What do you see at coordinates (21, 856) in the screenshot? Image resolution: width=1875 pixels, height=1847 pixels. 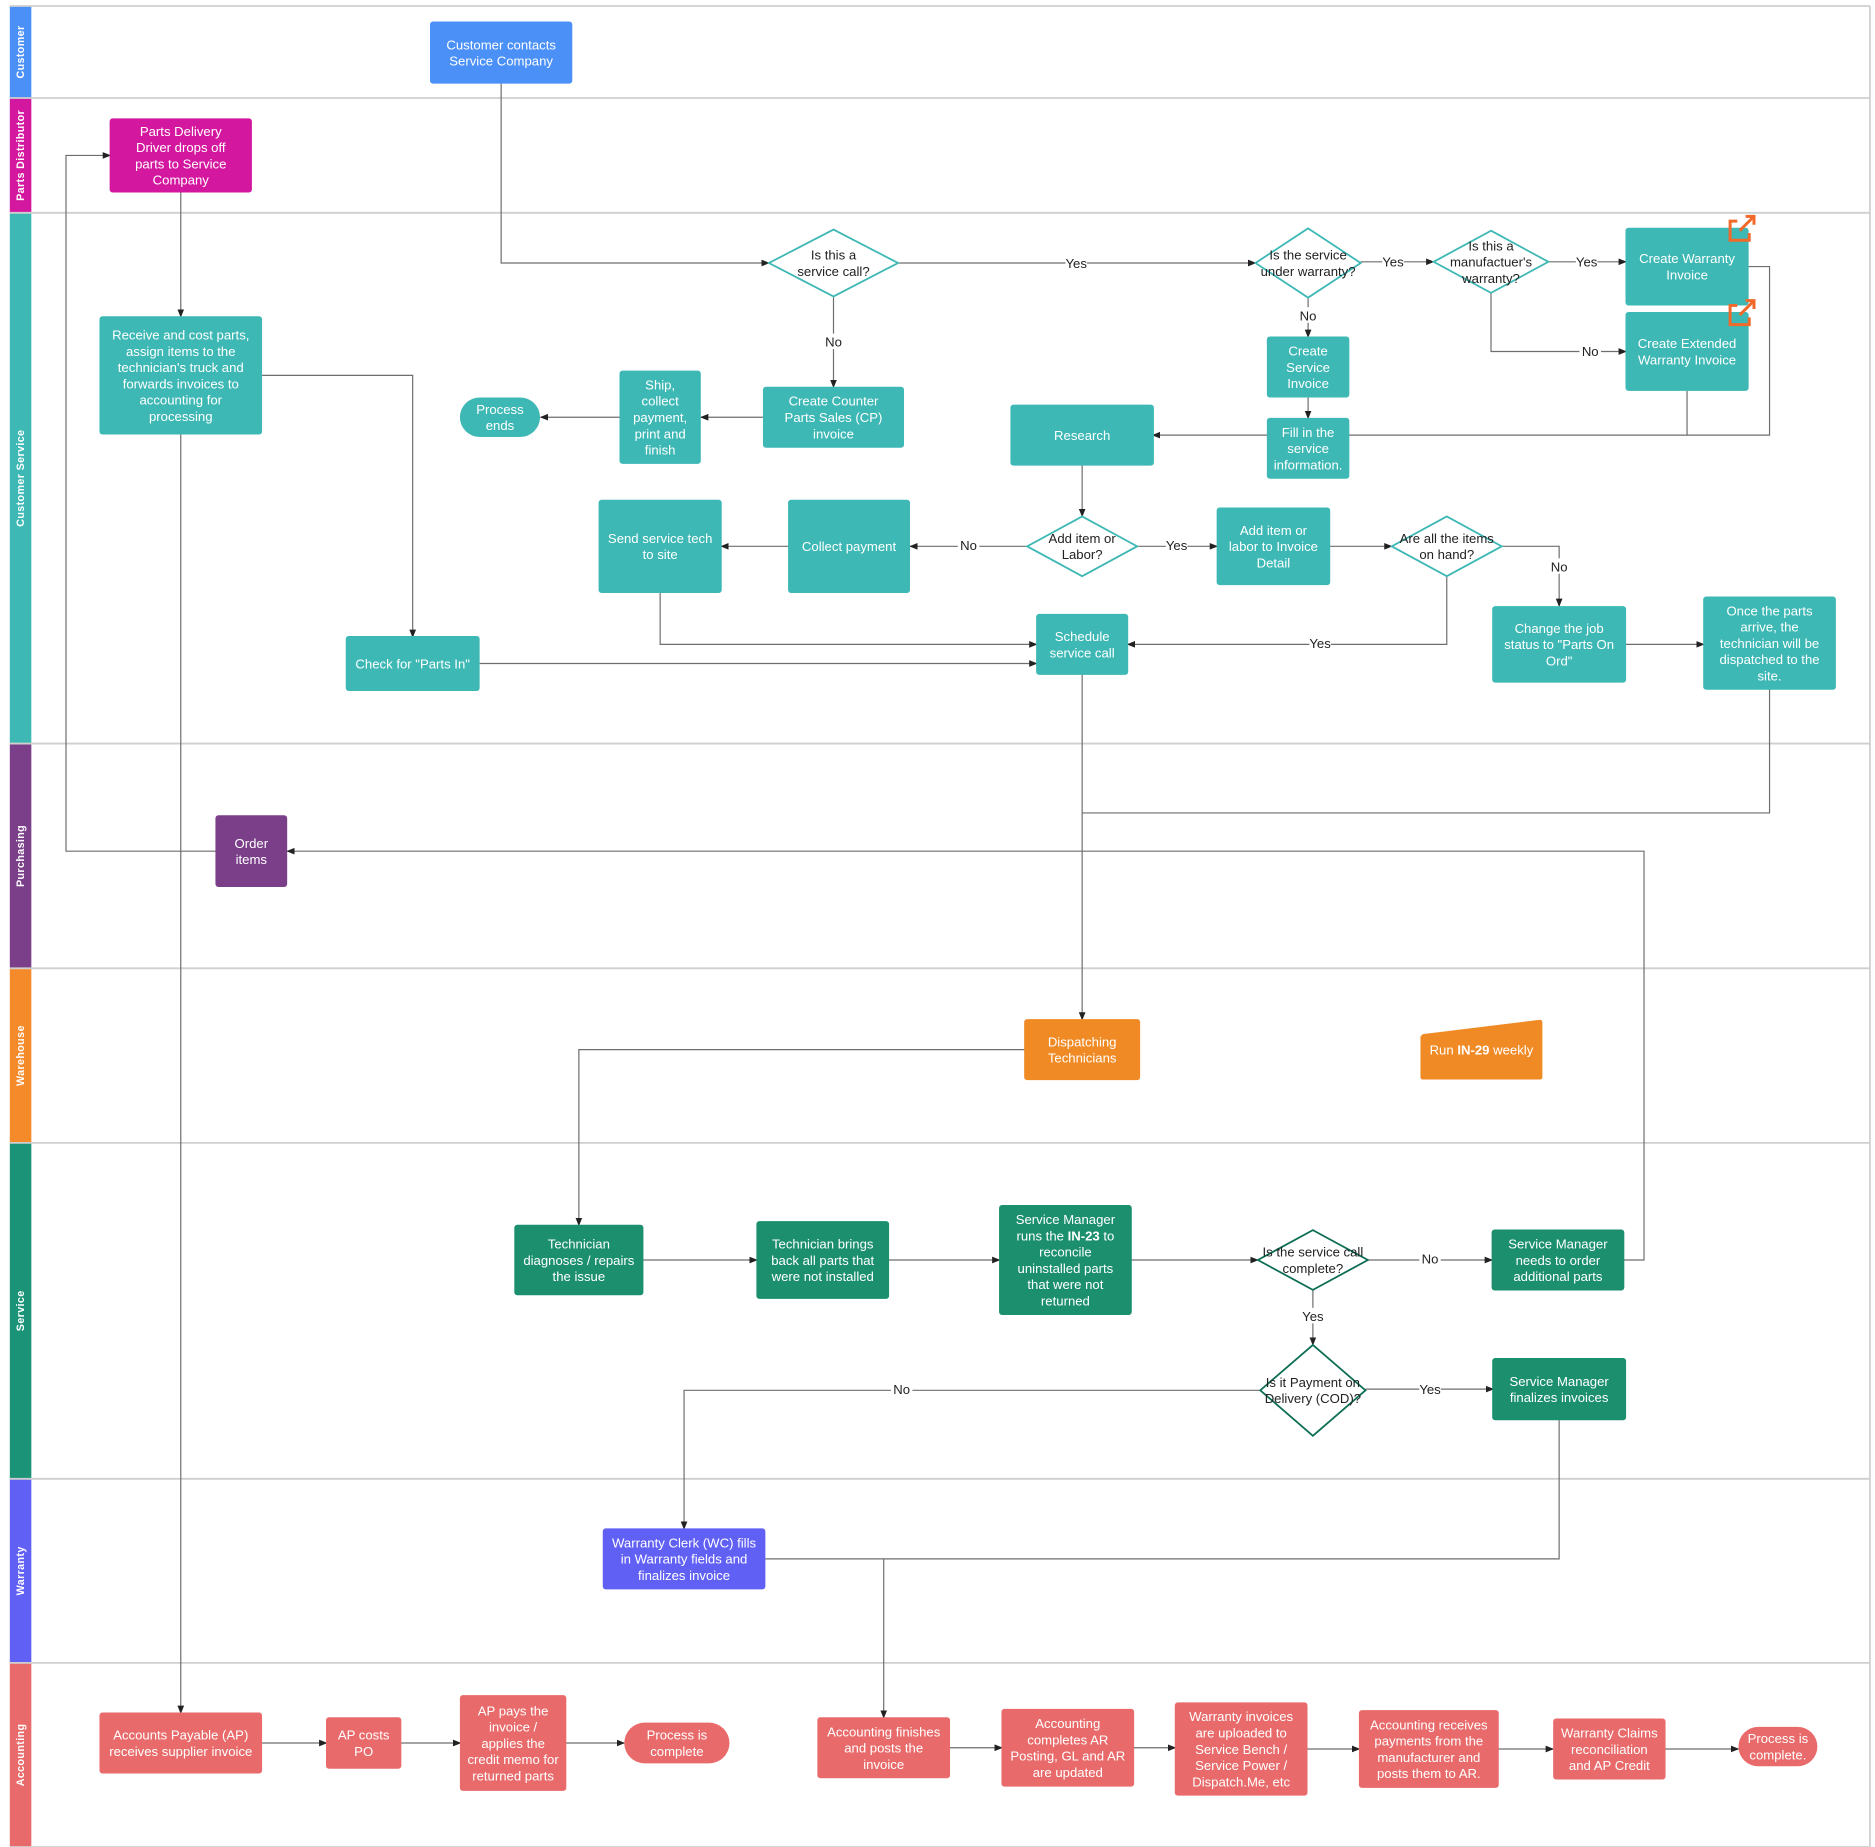 I see `lane-label: Purchasing` at bounding box center [21, 856].